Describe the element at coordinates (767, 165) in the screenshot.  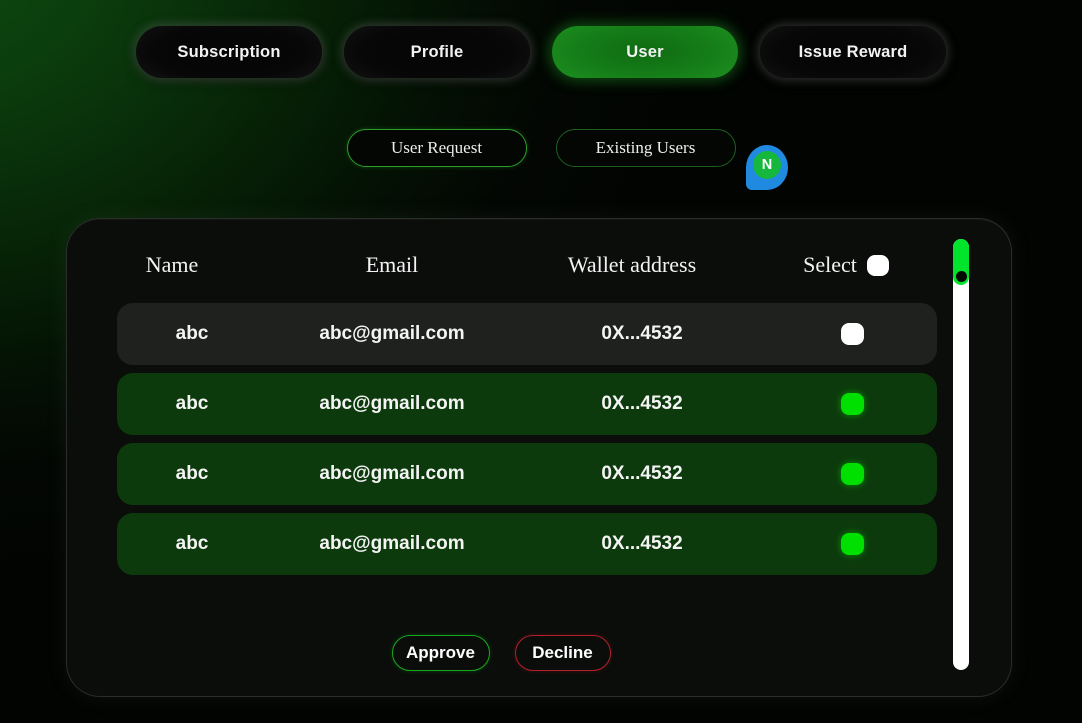
I see `notification-badge-letter: N` at that location.